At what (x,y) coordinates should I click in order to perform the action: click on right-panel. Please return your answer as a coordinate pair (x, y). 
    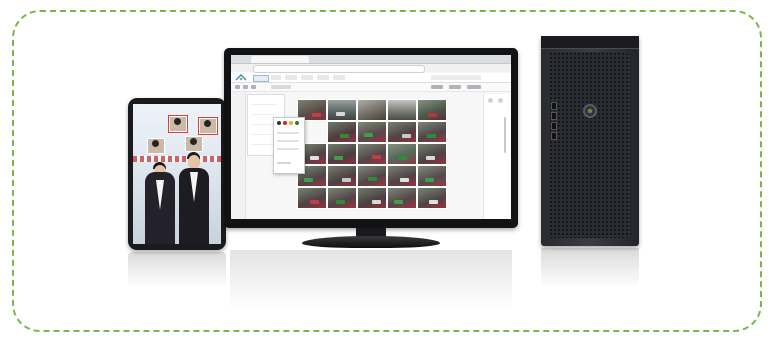
    Looking at the image, I should click on (496, 156).